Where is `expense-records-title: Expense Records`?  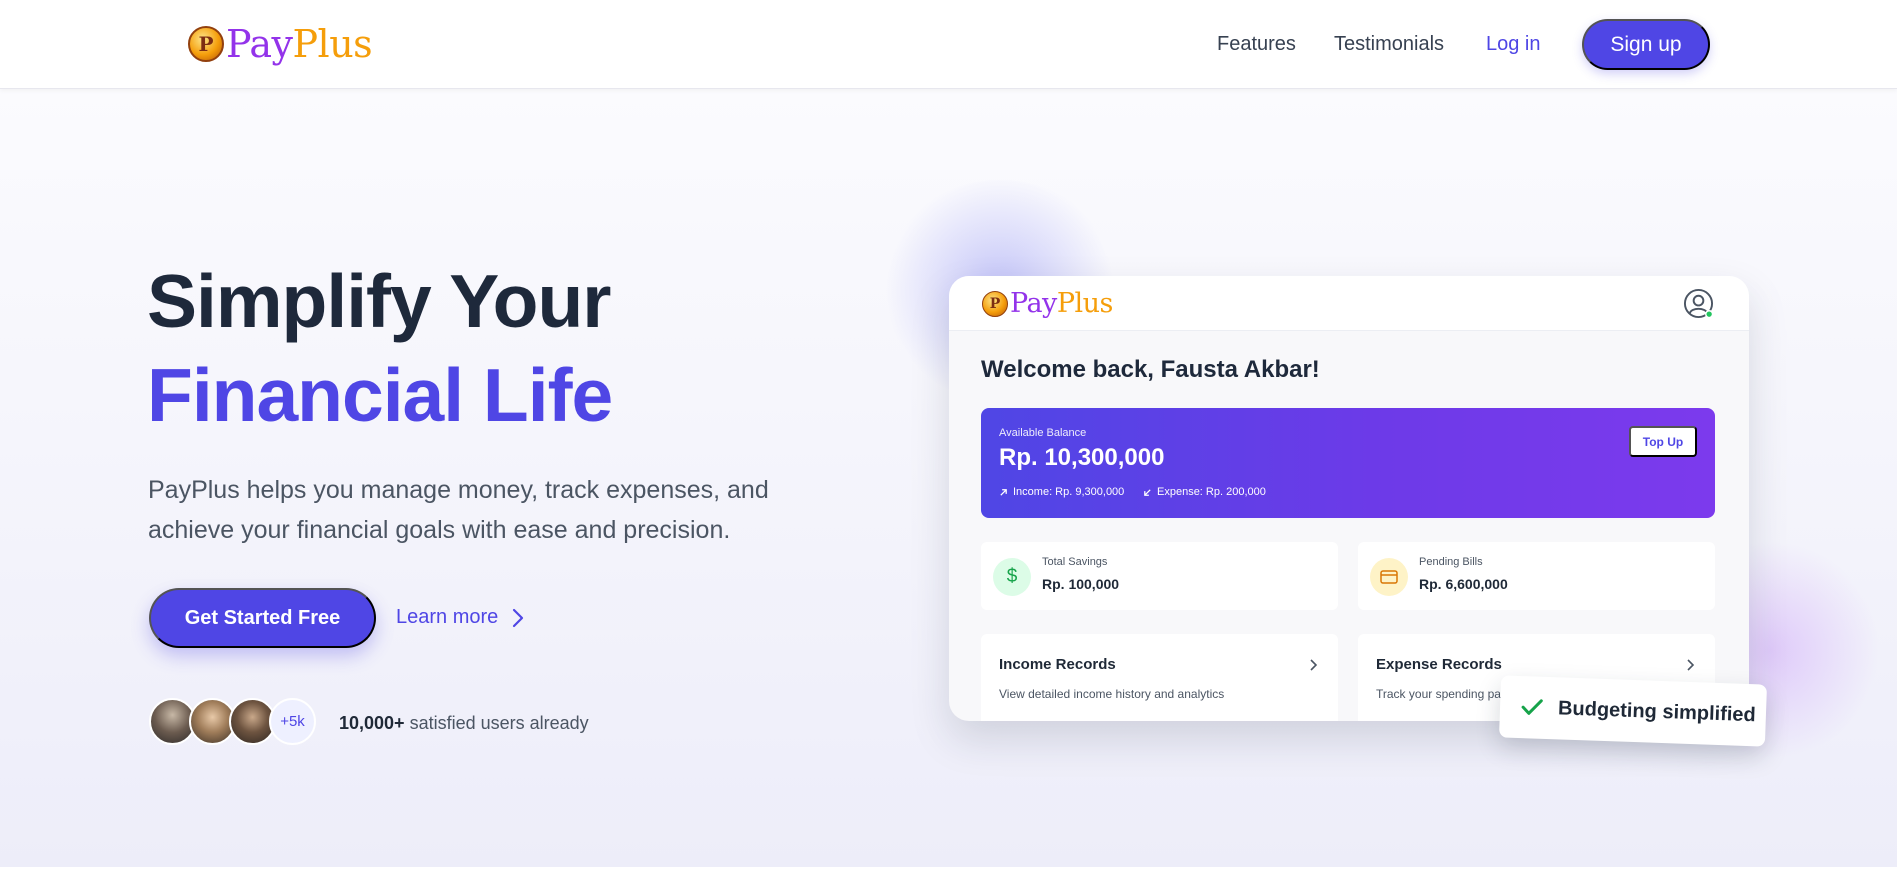 expense-records-title: Expense Records is located at coordinates (1439, 664).